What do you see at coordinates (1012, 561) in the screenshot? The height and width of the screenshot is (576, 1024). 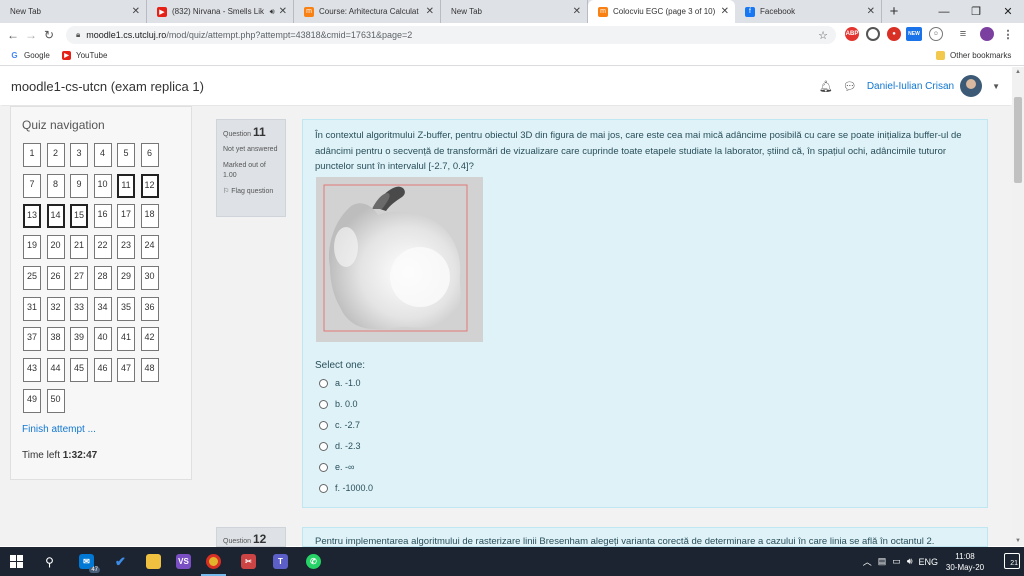 I see `notification-center-icon: 21` at bounding box center [1012, 561].